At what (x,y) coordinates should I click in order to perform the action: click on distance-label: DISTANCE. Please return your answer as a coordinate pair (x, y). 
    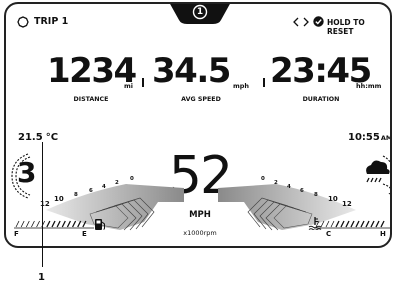
    Looking at the image, I should click on (91, 99).